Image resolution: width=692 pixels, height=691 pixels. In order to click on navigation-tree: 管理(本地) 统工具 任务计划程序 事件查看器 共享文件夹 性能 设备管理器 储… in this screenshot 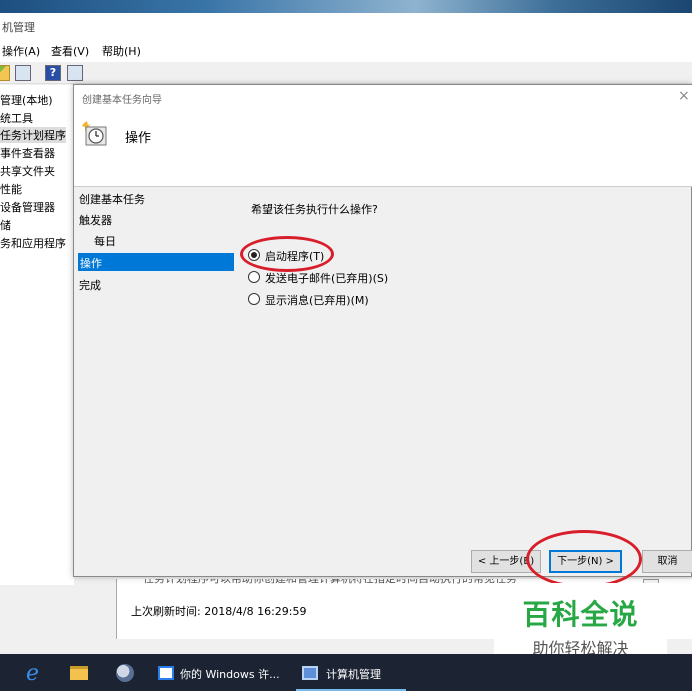, I will do `click(37, 335)`.